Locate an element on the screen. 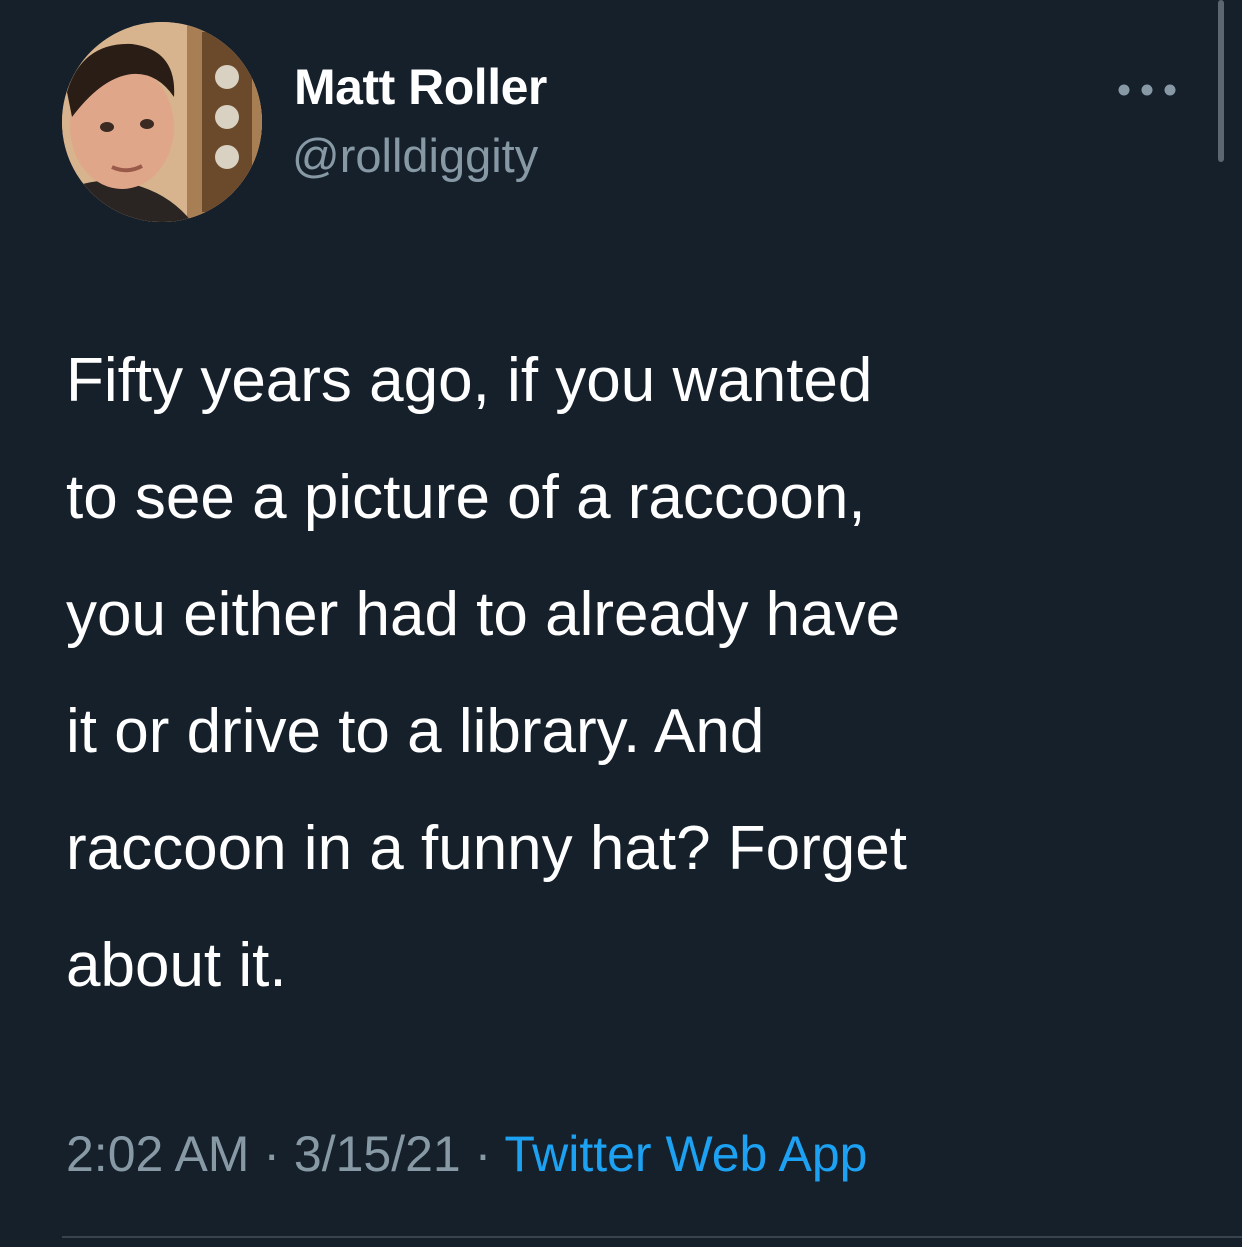 The image size is (1242, 1247). tweet-text-line: you either had to already have is located at coordinates (483, 614).